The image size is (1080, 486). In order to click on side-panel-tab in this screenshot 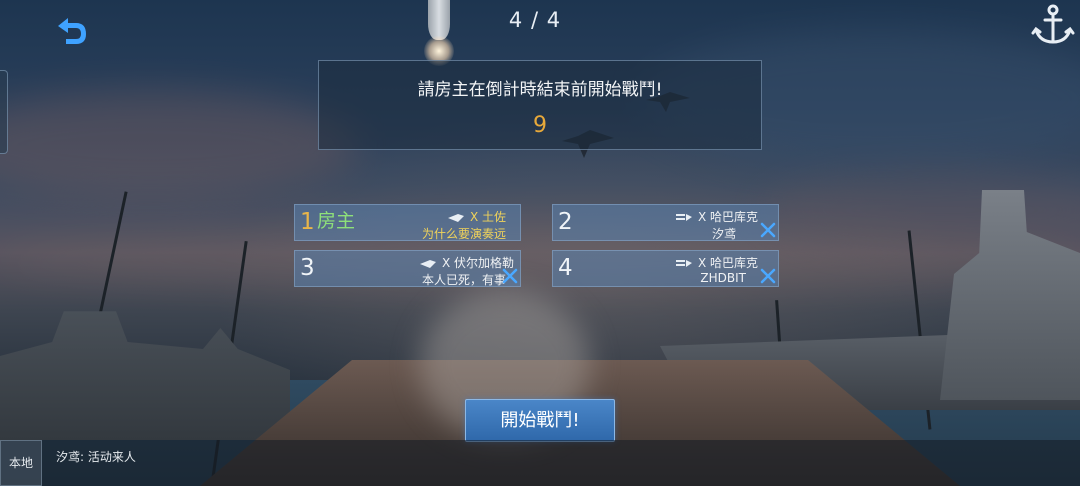, I will do `click(4, 112)`.